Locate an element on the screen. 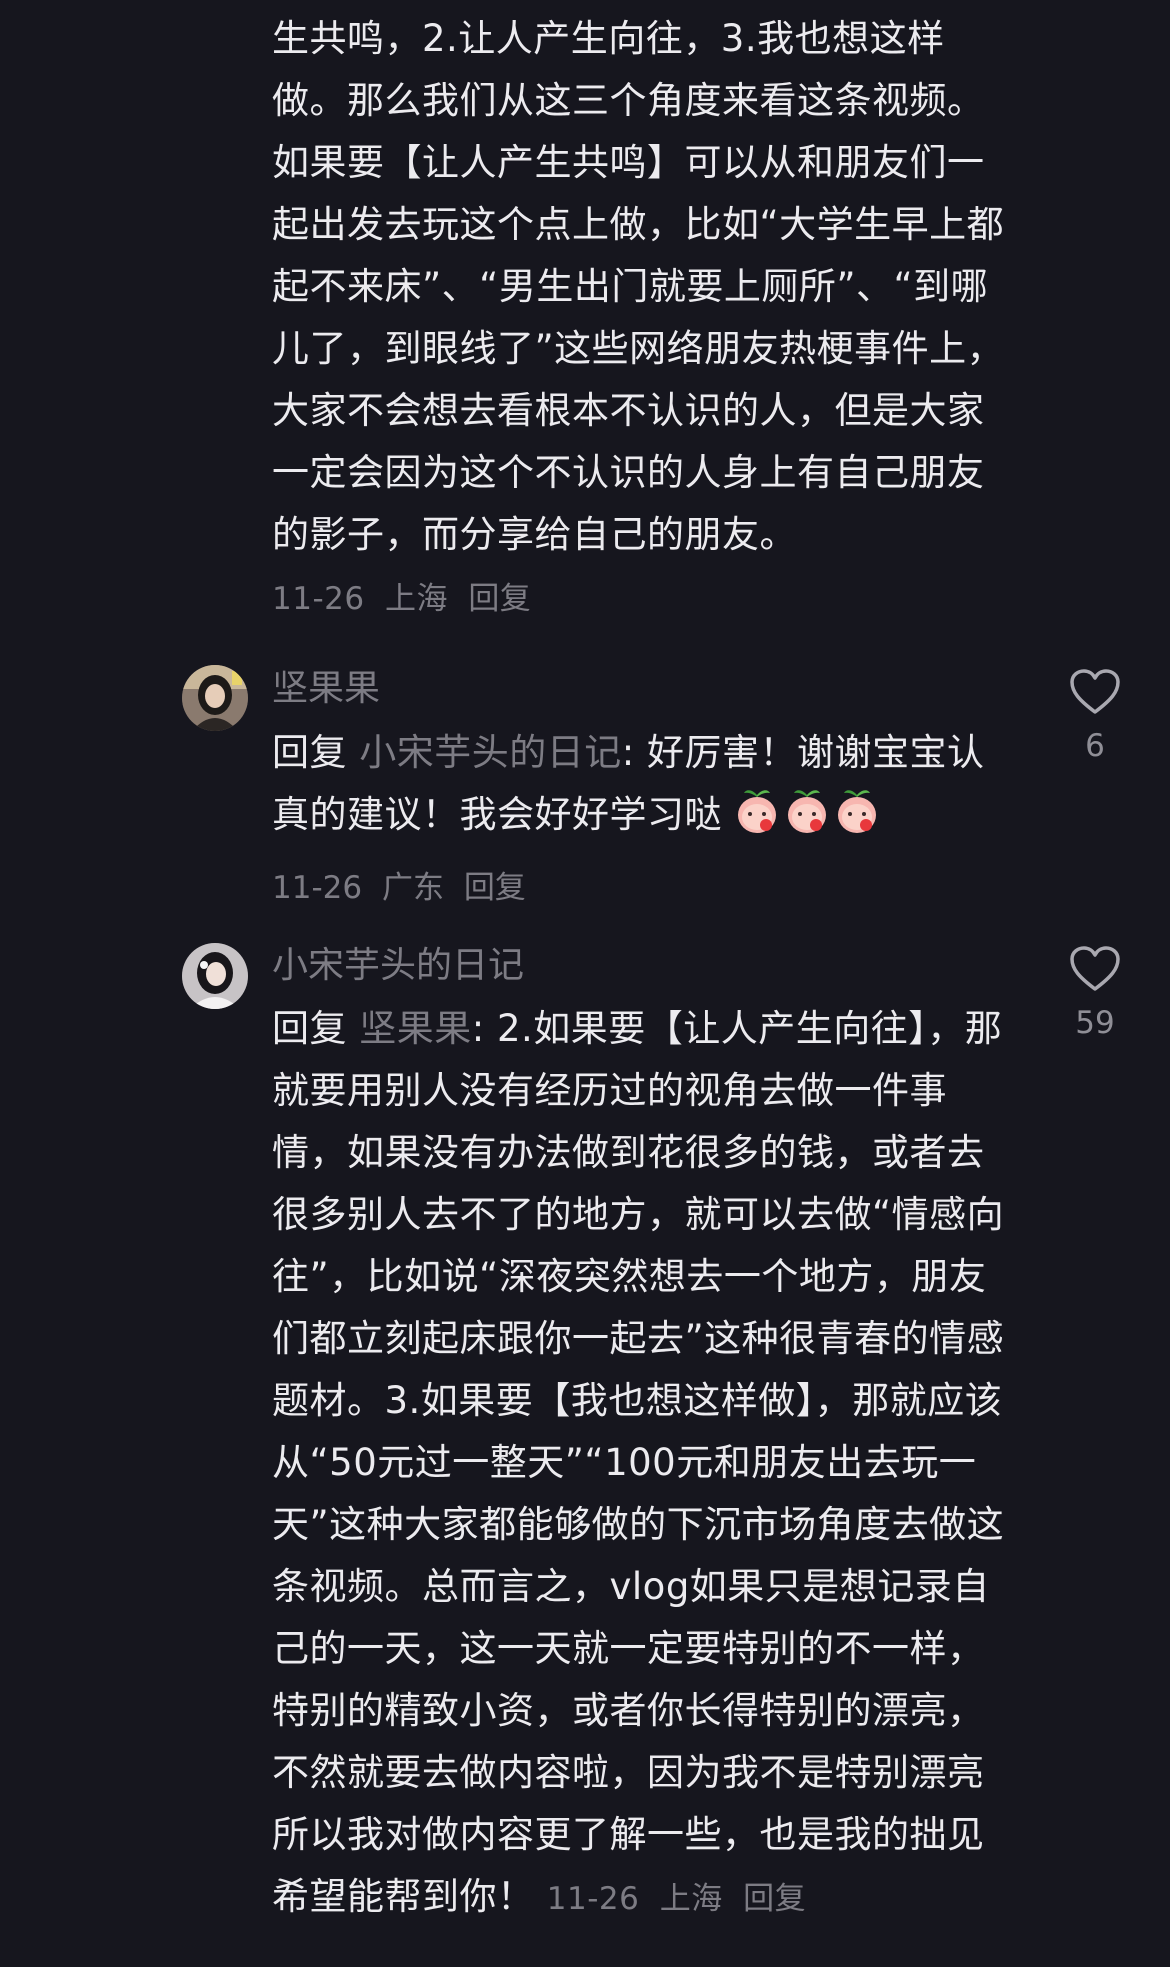  reply-target-username: 小宋芋头的日记 is located at coordinates (490, 752).